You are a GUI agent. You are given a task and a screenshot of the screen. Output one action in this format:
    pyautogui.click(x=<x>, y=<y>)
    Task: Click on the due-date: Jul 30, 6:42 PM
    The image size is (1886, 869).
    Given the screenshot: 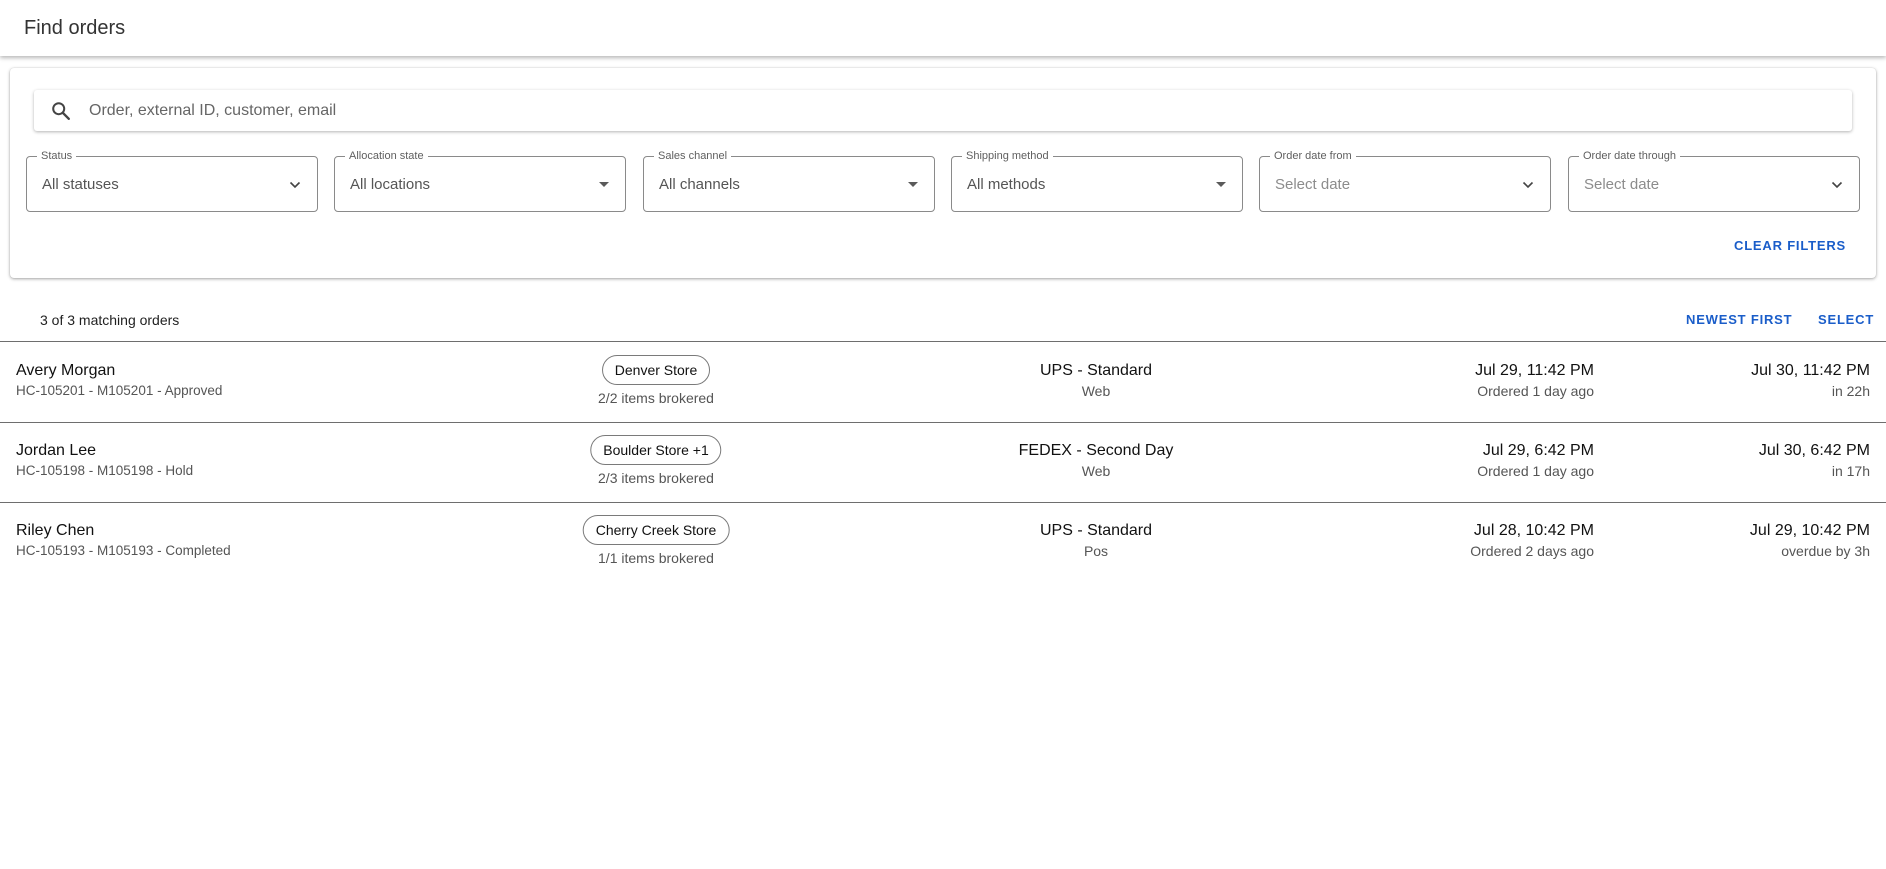 What is the action you would take?
    pyautogui.click(x=1814, y=450)
    